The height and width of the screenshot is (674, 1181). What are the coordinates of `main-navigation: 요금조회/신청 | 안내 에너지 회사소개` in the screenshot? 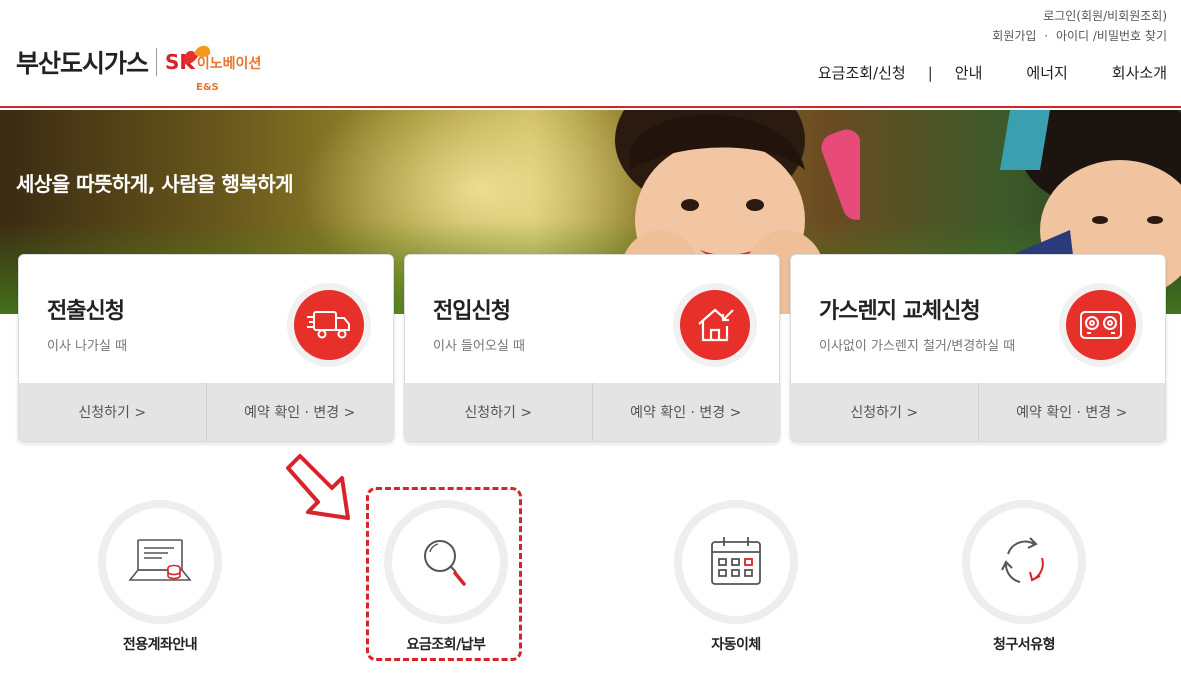 It's located at (992, 72).